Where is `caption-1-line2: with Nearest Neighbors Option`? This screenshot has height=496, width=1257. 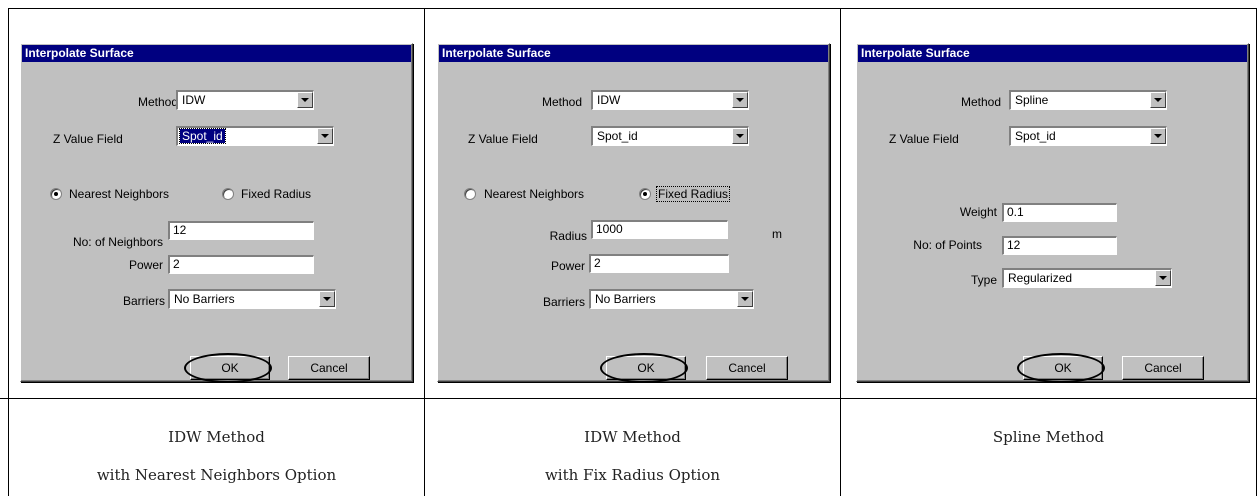
caption-1-line2: with Nearest Neighbors Option is located at coordinates (216, 475).